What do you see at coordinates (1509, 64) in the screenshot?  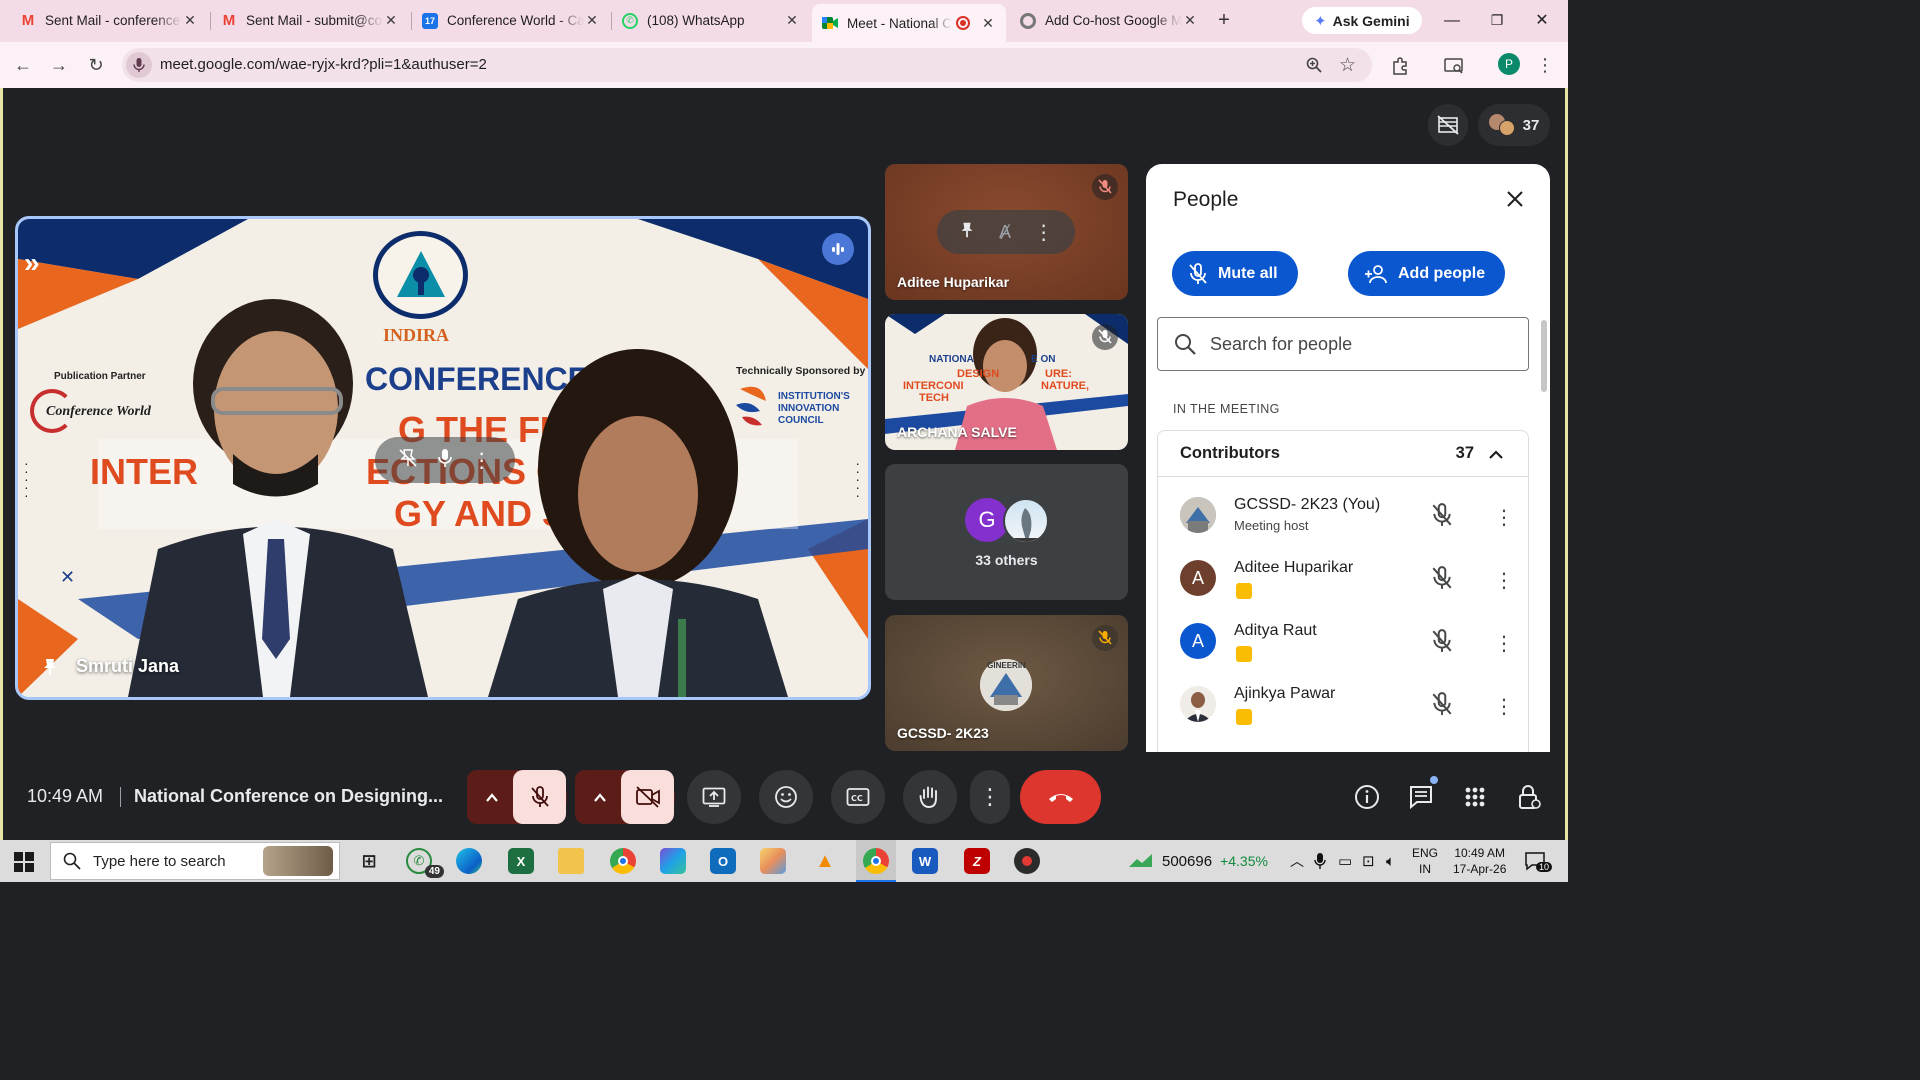 I see `profile-avatar: P` at bounding box center [1509, 64].